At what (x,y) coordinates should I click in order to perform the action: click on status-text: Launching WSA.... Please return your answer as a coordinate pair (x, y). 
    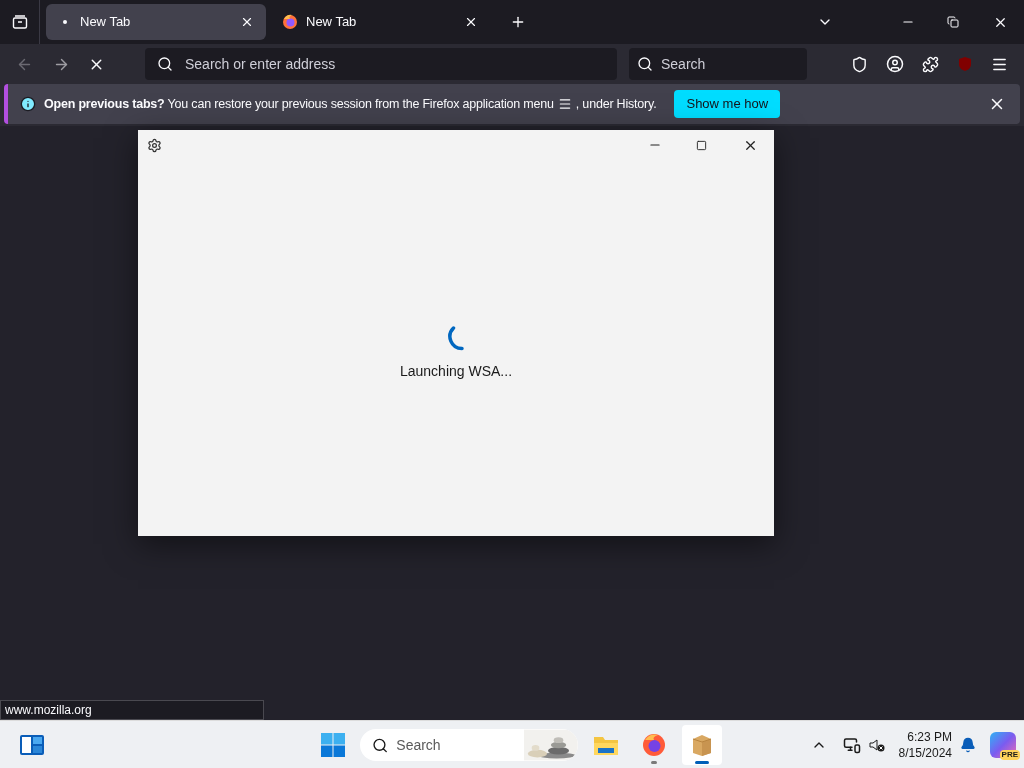
    Looking at the image, I should click on (456, 371).